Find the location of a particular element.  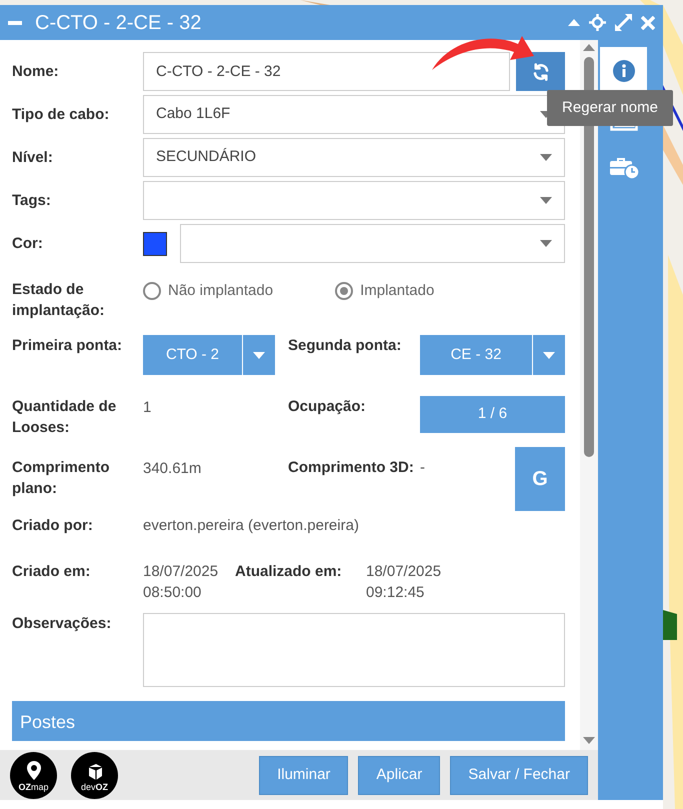

field-label: Tags: is located at coordinates (32, 201).